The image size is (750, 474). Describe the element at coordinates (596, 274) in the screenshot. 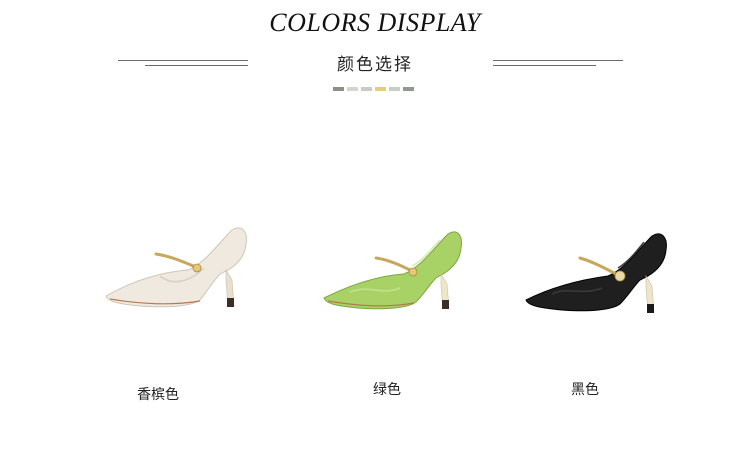

I see `black-shoe-image` at that location.